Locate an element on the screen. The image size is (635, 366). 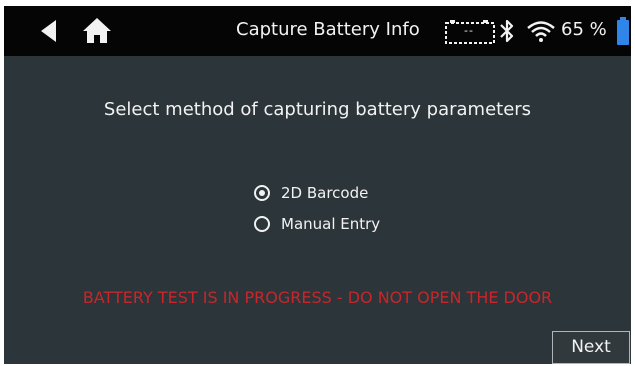
device-battery-icon is located at coordinates (623, 31).